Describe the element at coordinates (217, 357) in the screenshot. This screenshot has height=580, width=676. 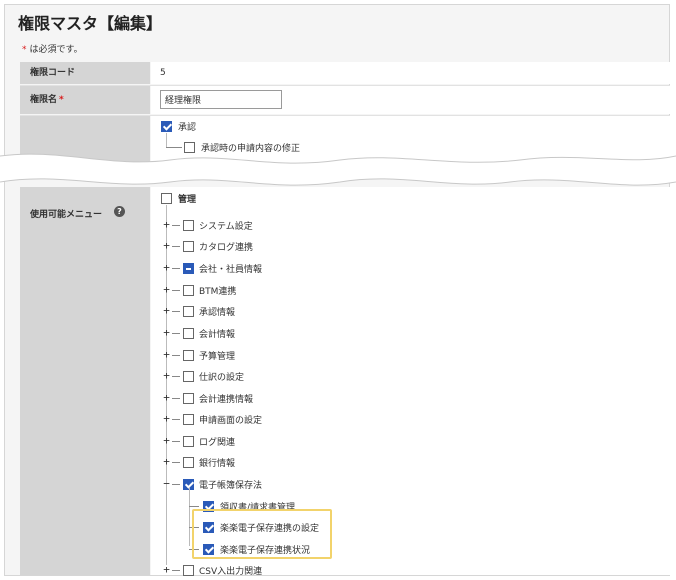
I see `tree-item-label: 予算管理` at that location.